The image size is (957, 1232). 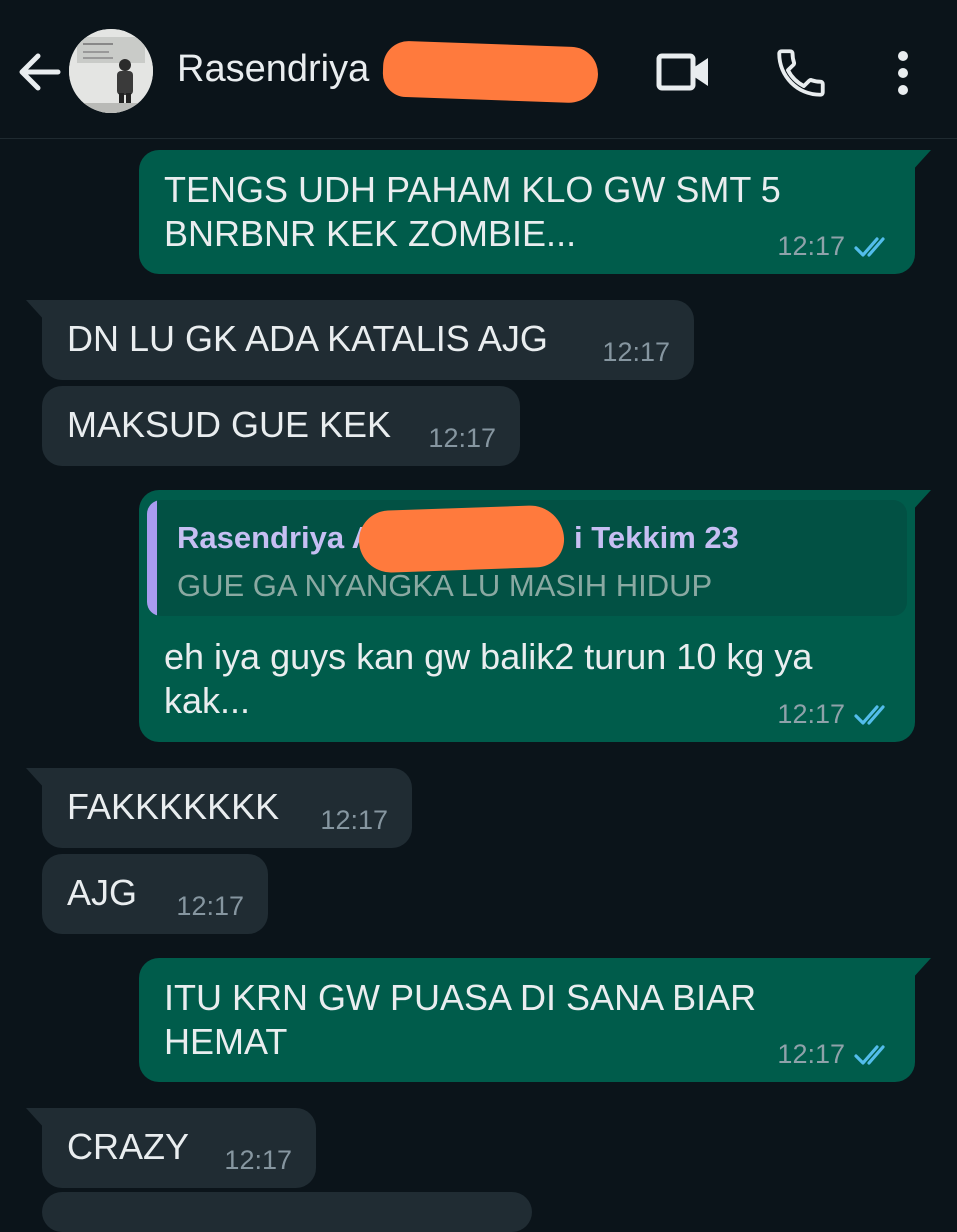 I want to click on contact-avatar, so click(x=111, y=71).